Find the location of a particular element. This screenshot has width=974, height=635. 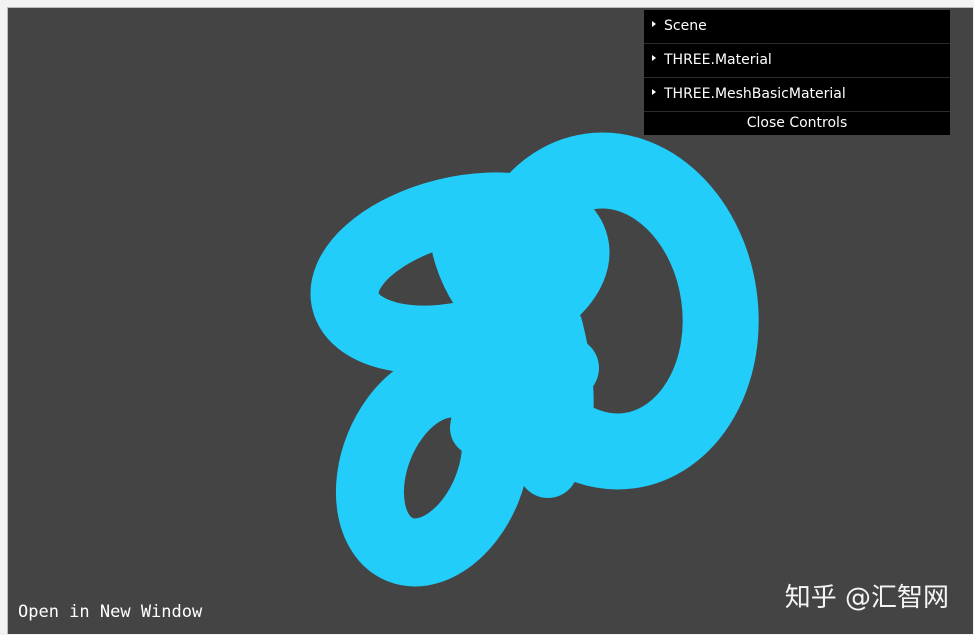

gui-folder-label: THREE.Material is located at coordinates (718, 60).